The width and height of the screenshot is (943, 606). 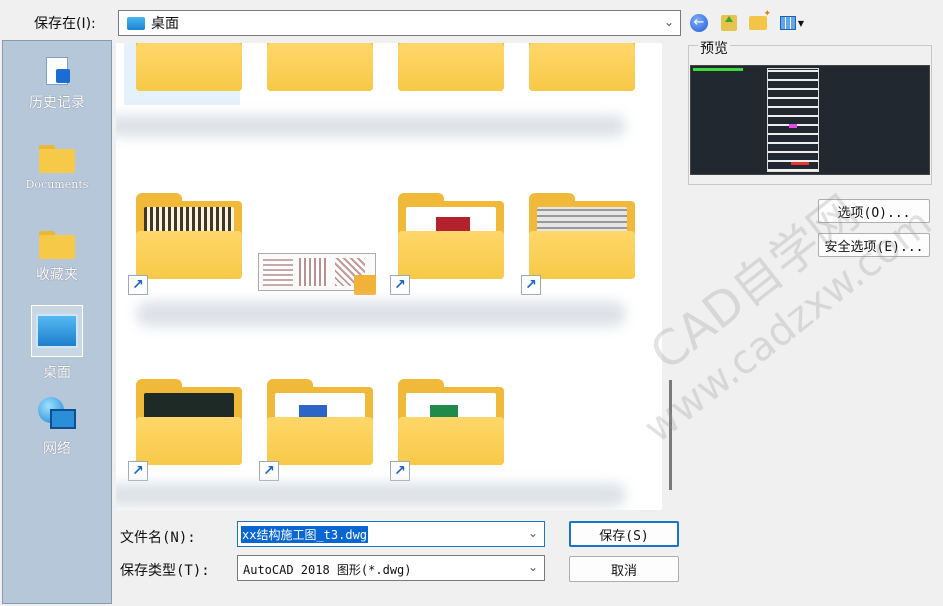 What do you see at coordinates (714, 48) in the screenshot?
I see `preview-label: 预览` at bounding box center [714, 48].